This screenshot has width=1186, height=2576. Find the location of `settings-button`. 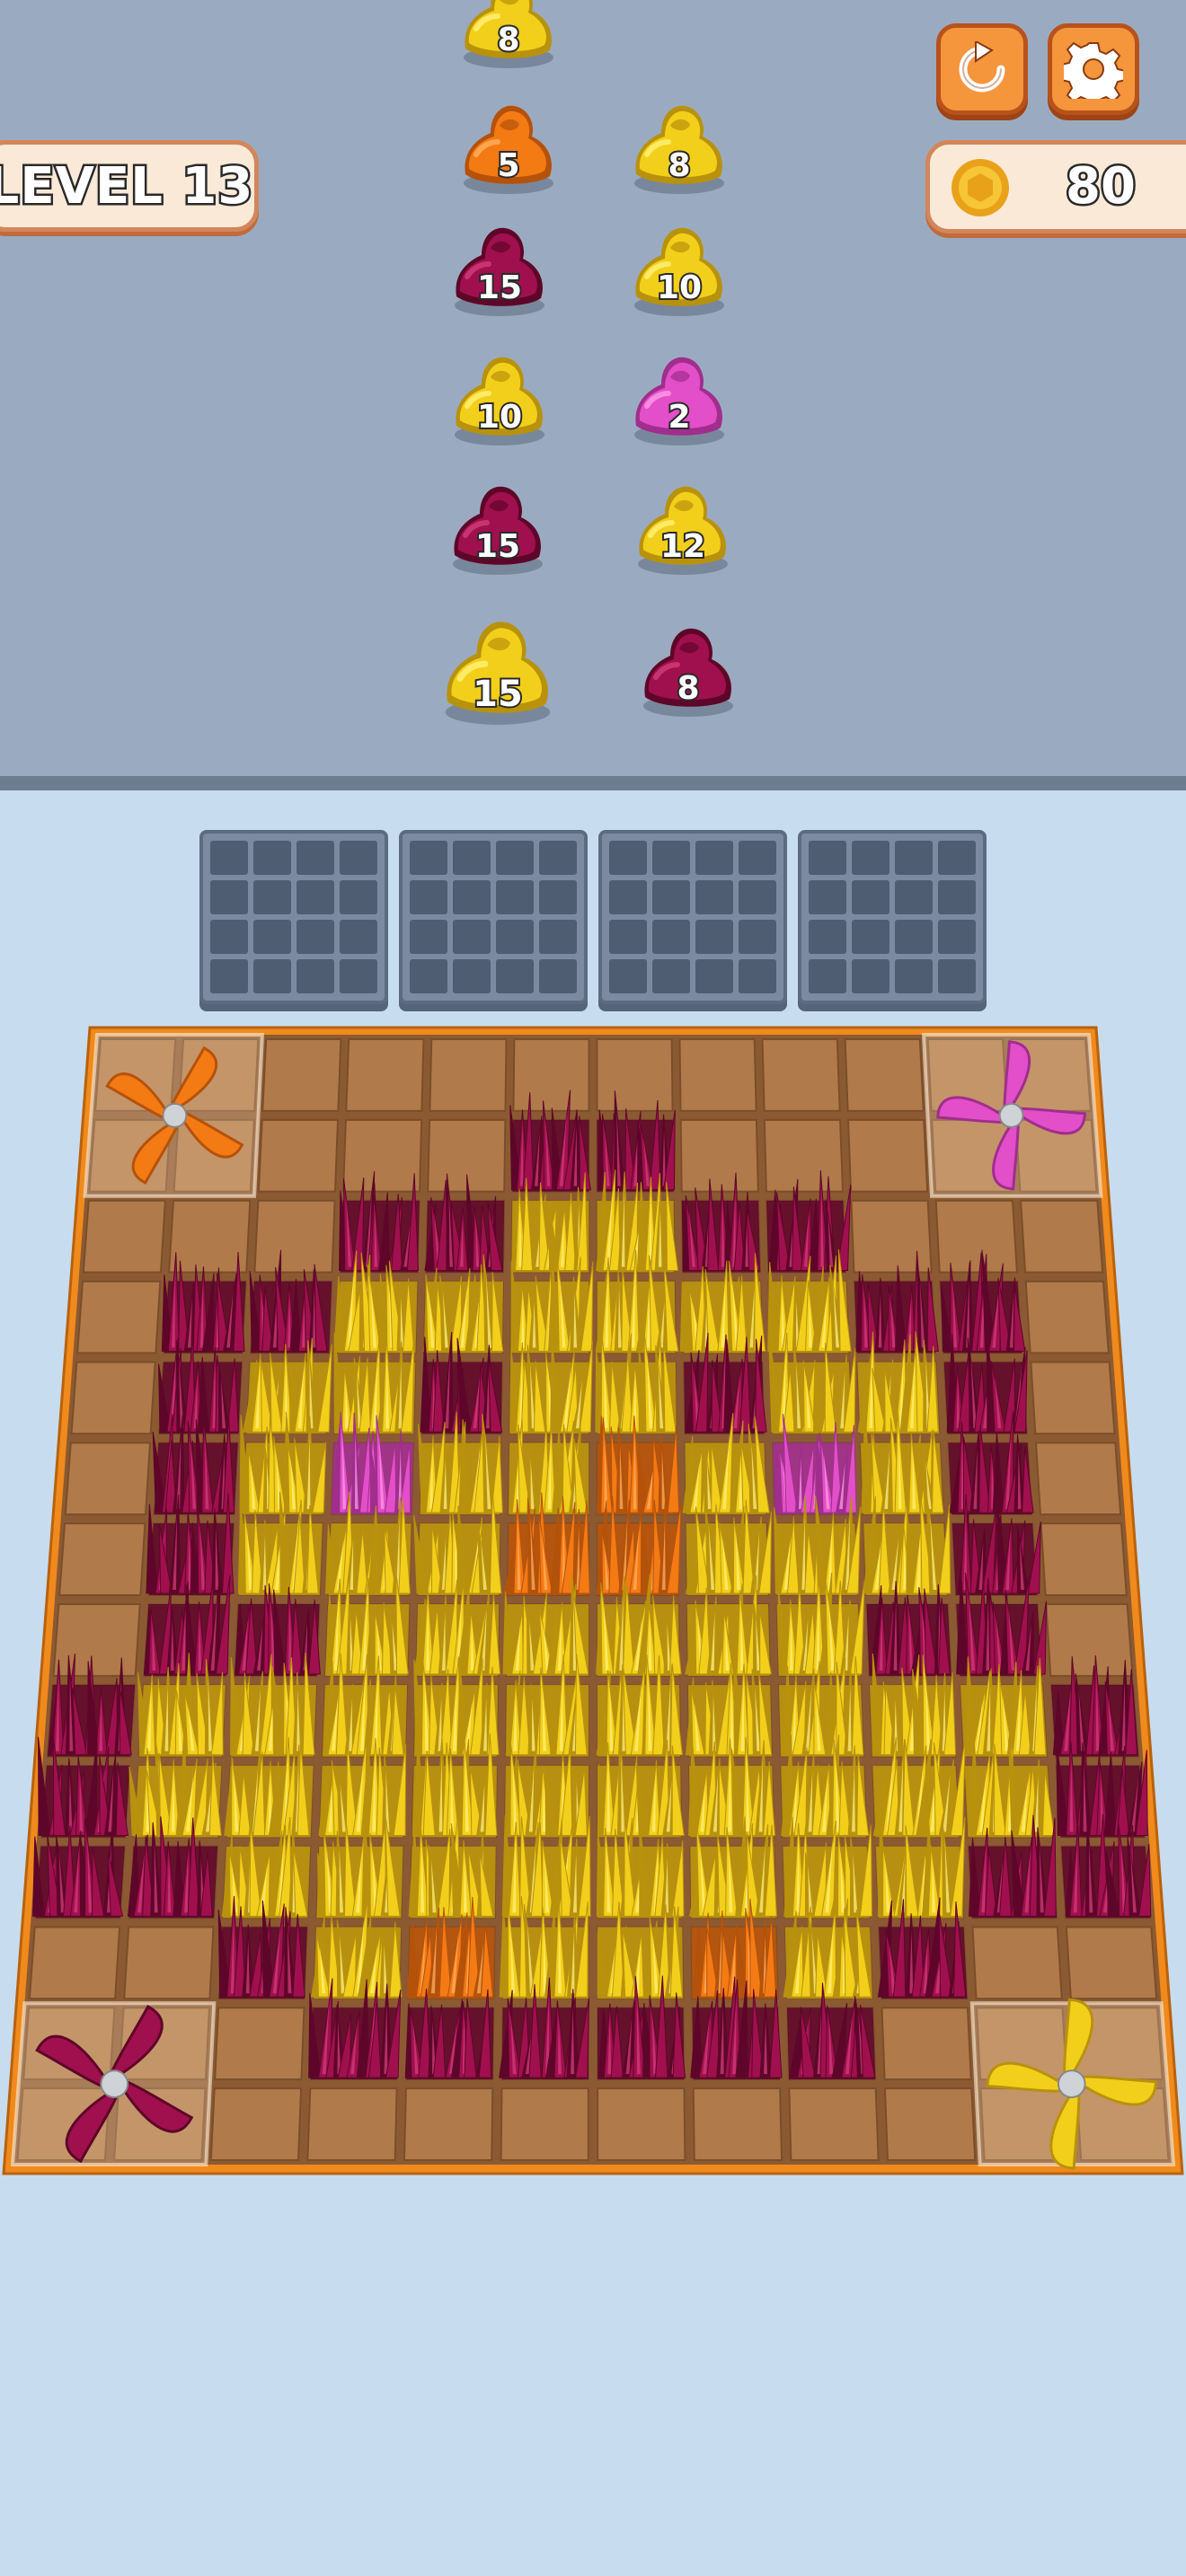

settings-button is located at coordinates (1093, 69).